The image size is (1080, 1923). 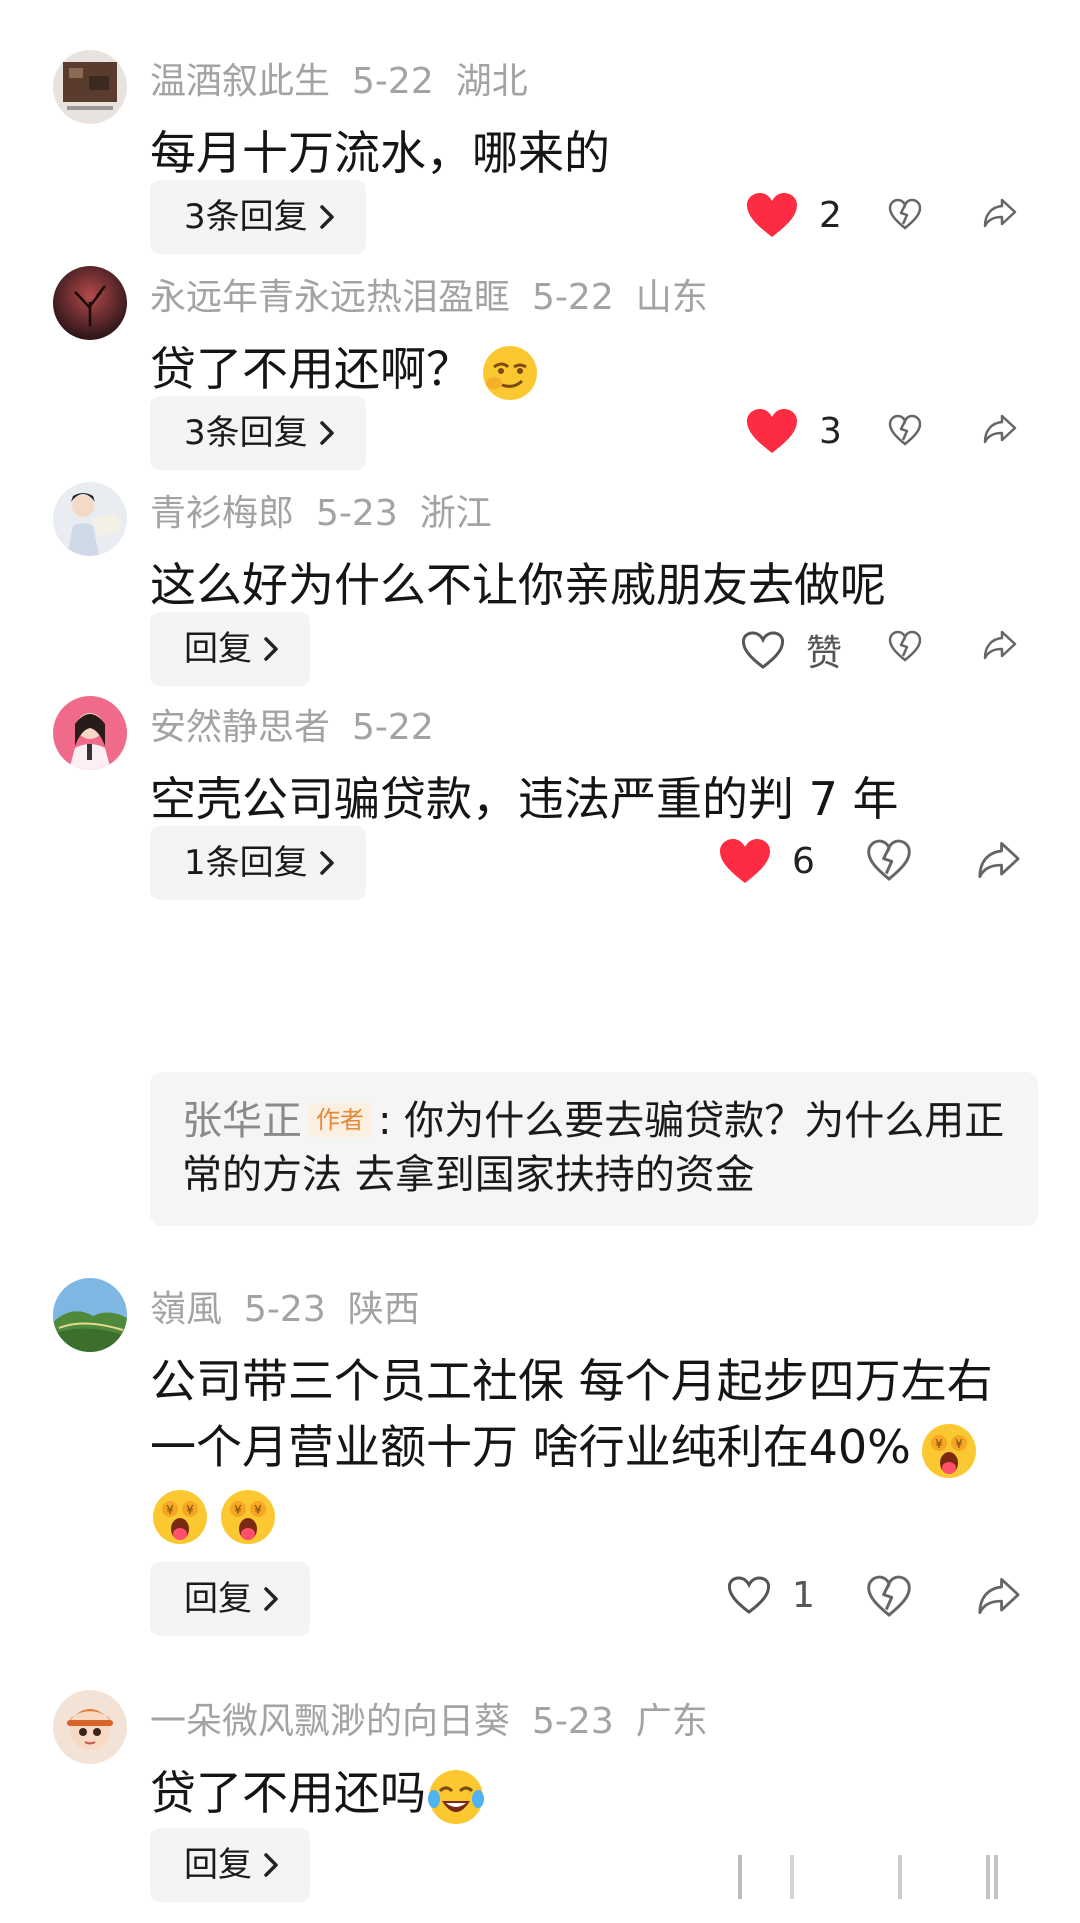 I want to click on comment-meta: 安然静思者 5-22, so click(x=303, y=728).